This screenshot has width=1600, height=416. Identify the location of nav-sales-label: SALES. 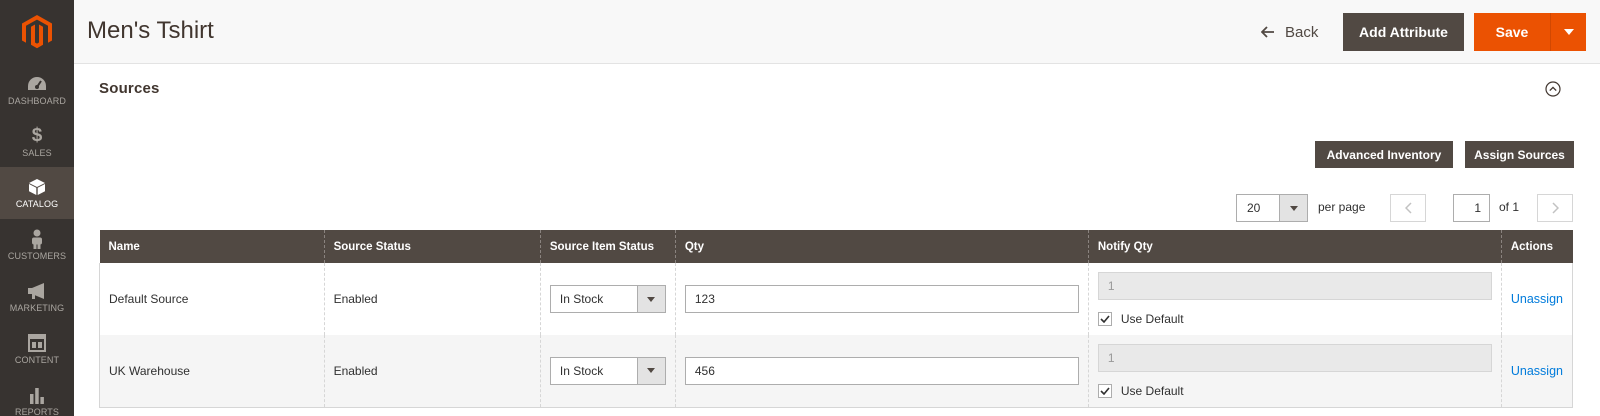
(37, 153).